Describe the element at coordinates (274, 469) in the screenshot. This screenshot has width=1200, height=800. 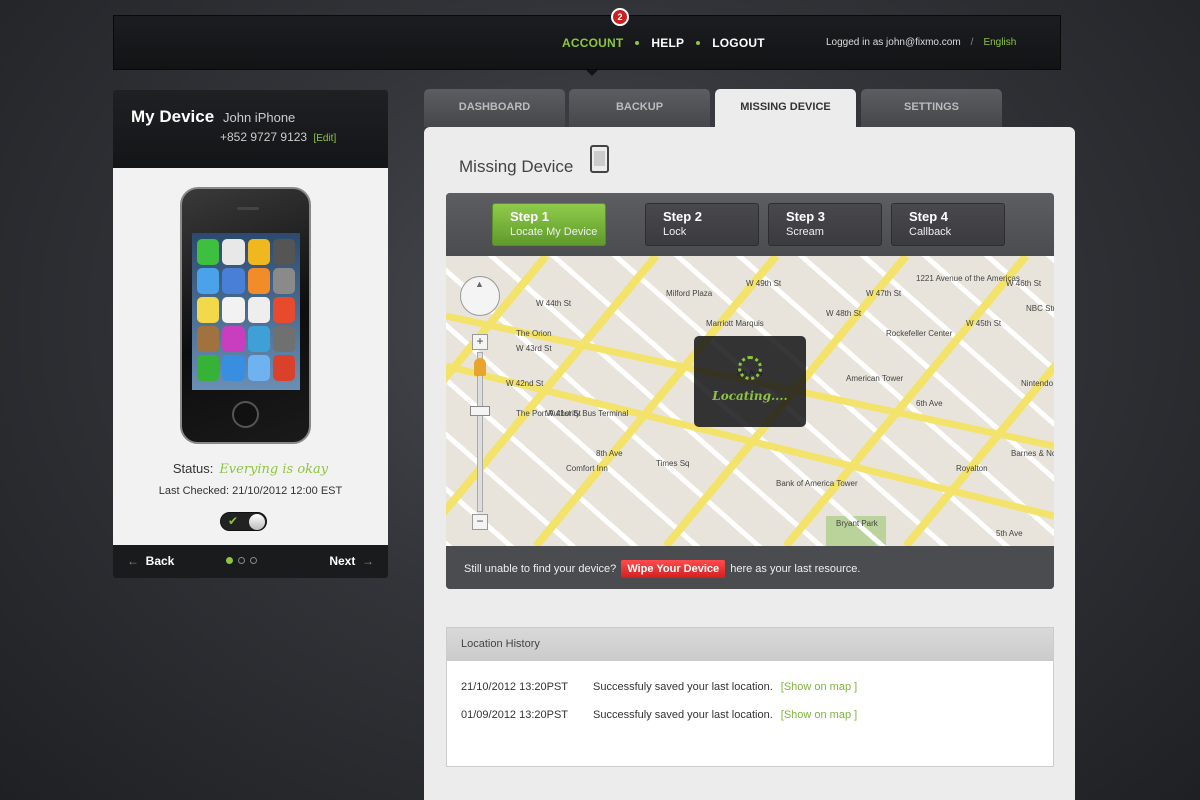
I see `status-value: Everying is okay` at that location.